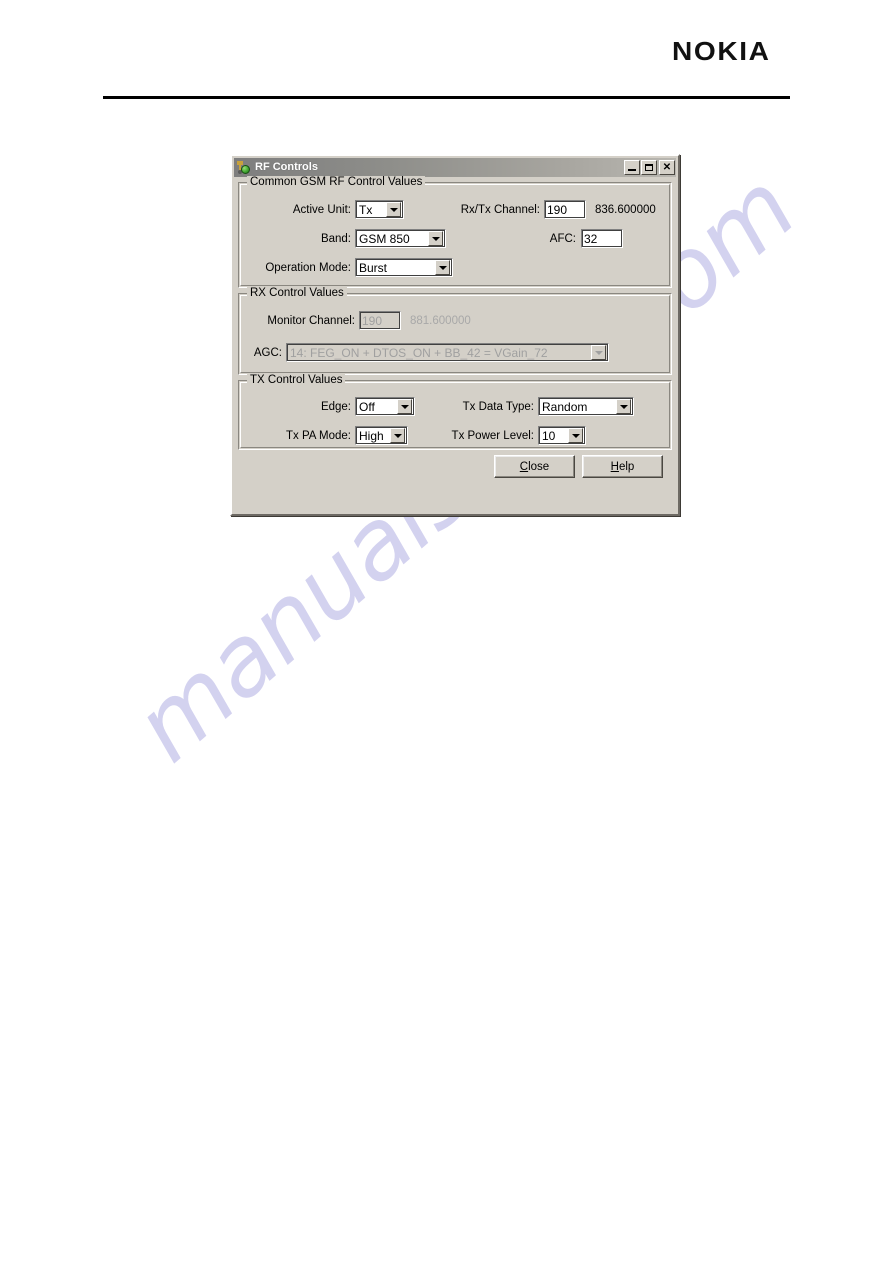 The height and width of the screenshot is (1263, 893). Describe the element at coordinates (297, 293) in the screenshot. I see `group-rx-control-title: RX Control Values` at that location.